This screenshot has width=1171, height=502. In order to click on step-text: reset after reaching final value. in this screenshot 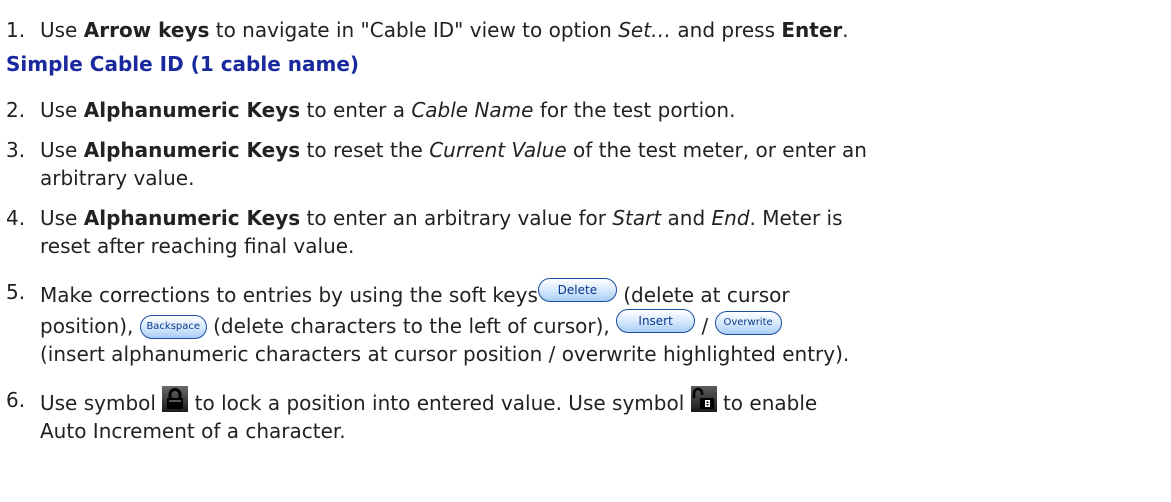, I will do `click(197, 246)`.